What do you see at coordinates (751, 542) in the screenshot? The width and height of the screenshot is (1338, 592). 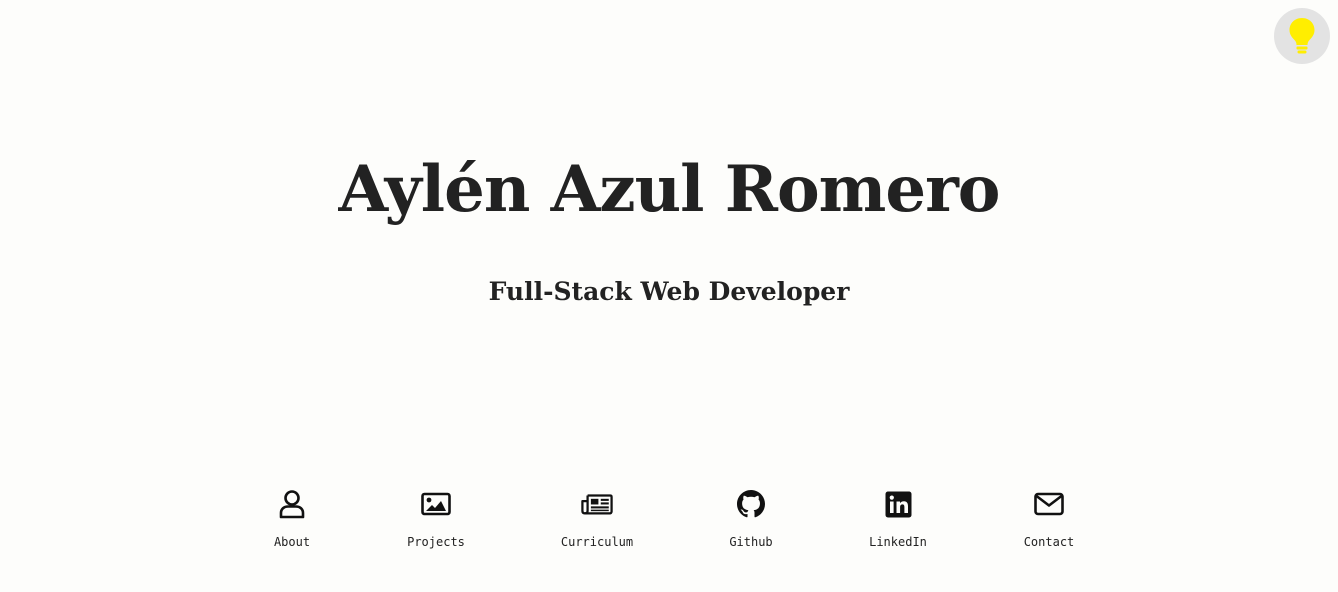 I see `nav-label-github: Github` at bounding box center [751, 542].